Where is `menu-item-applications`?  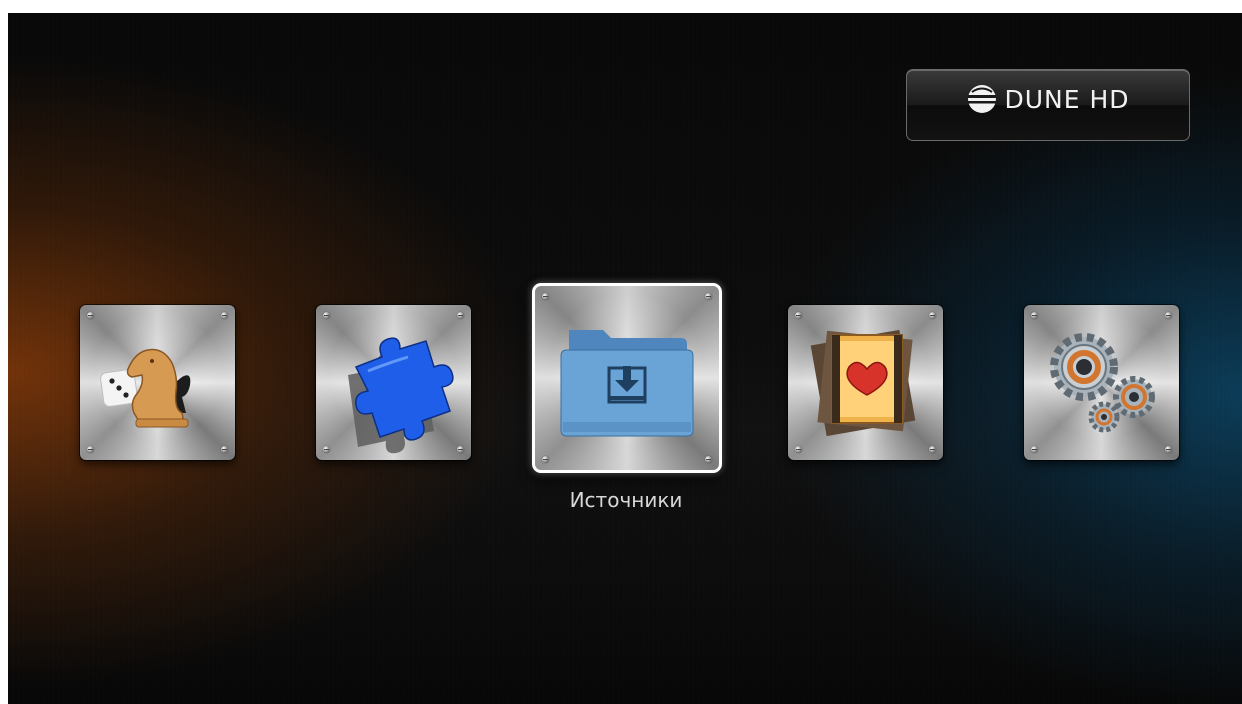 menu-item-applications is located at coordinates (393, 382).